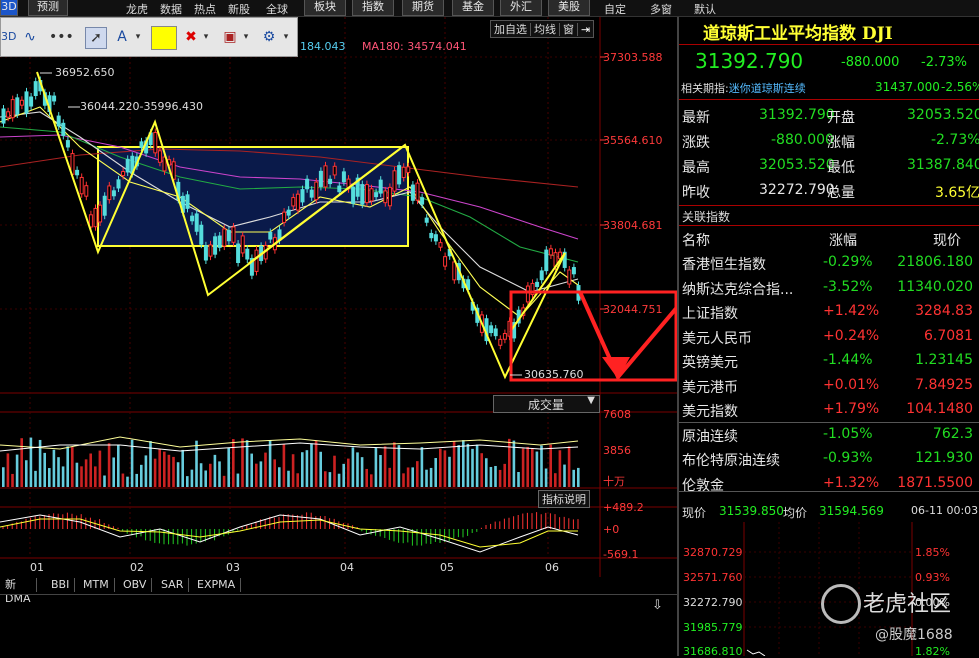 The image size is (979, 658). I want to click on color-picker, so click(164, 38).